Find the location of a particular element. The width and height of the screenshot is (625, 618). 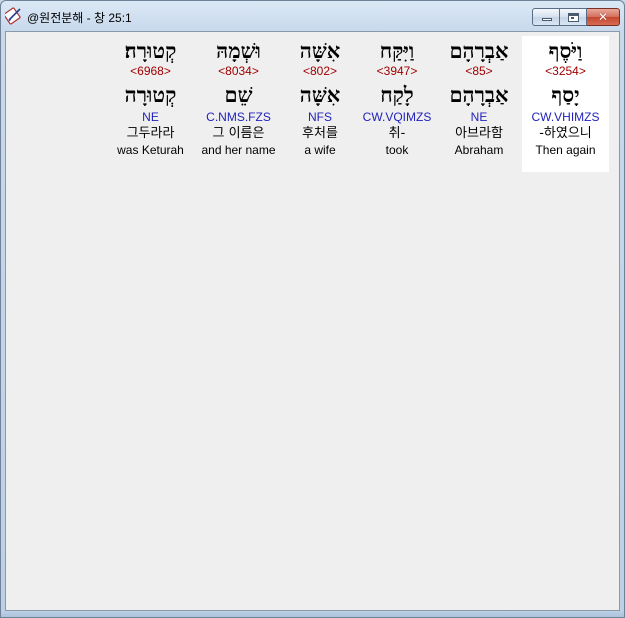

word-column: וַיִּקַּח <3947> לָקַח CW.VQIMZS 취- took is located at coordinates (397, 104).